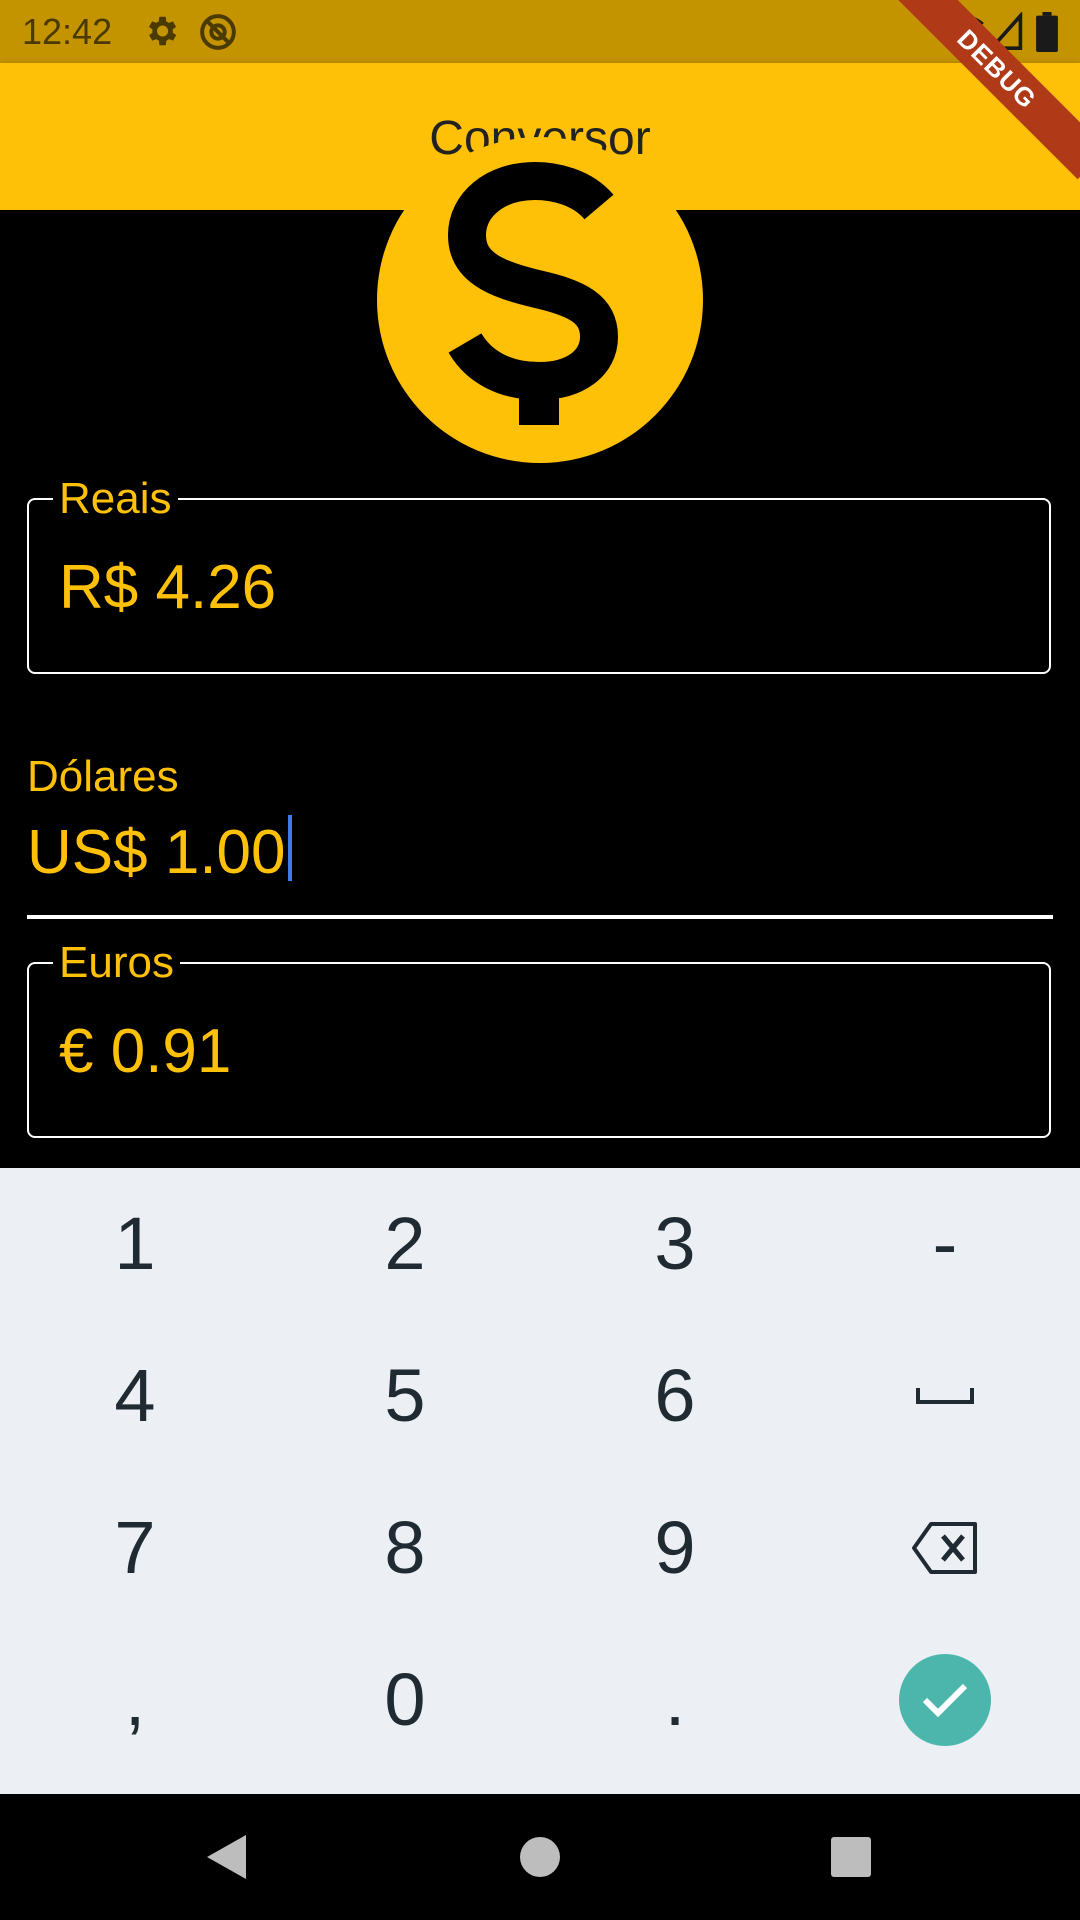  I want to click on dolares-value-wrap: US$ 1.00, so click(159, 851).